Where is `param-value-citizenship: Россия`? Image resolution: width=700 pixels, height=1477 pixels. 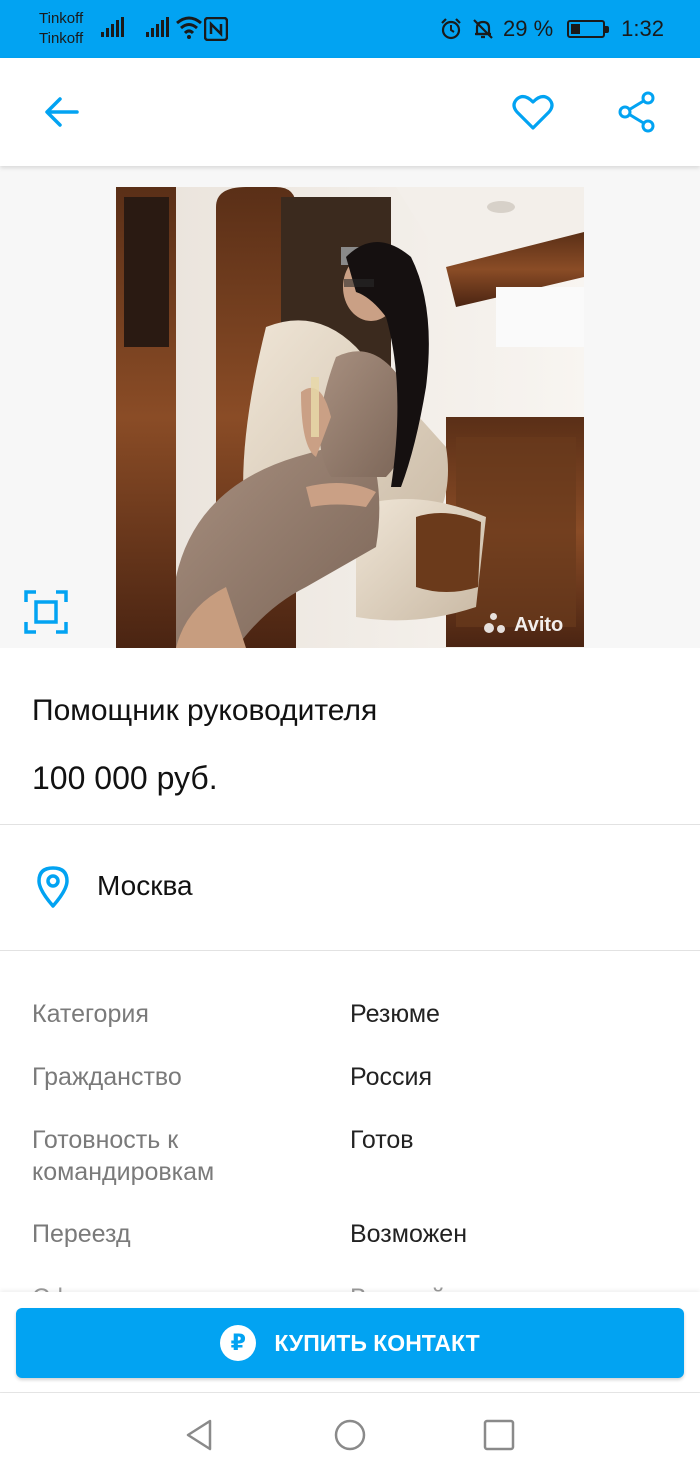 param-value-citizenship: Россия is located at coordinates (391, 1077).